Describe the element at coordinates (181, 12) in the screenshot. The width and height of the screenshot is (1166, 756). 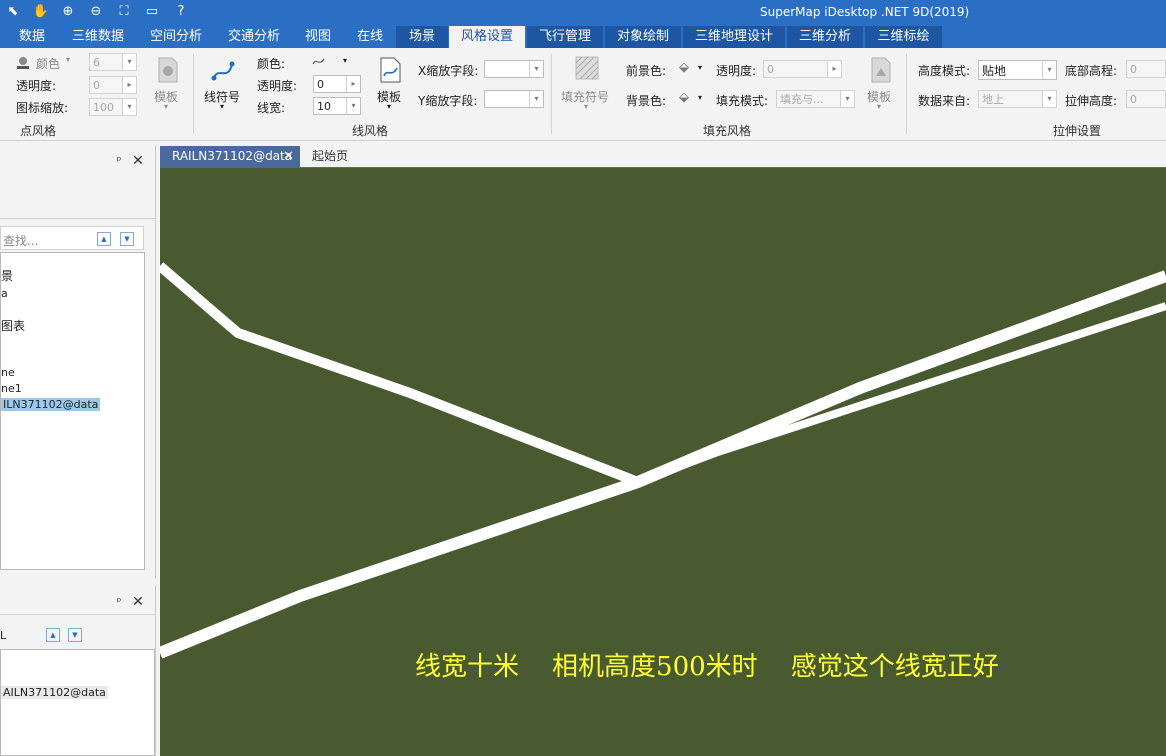
I see `help-icon: ?` at that location.